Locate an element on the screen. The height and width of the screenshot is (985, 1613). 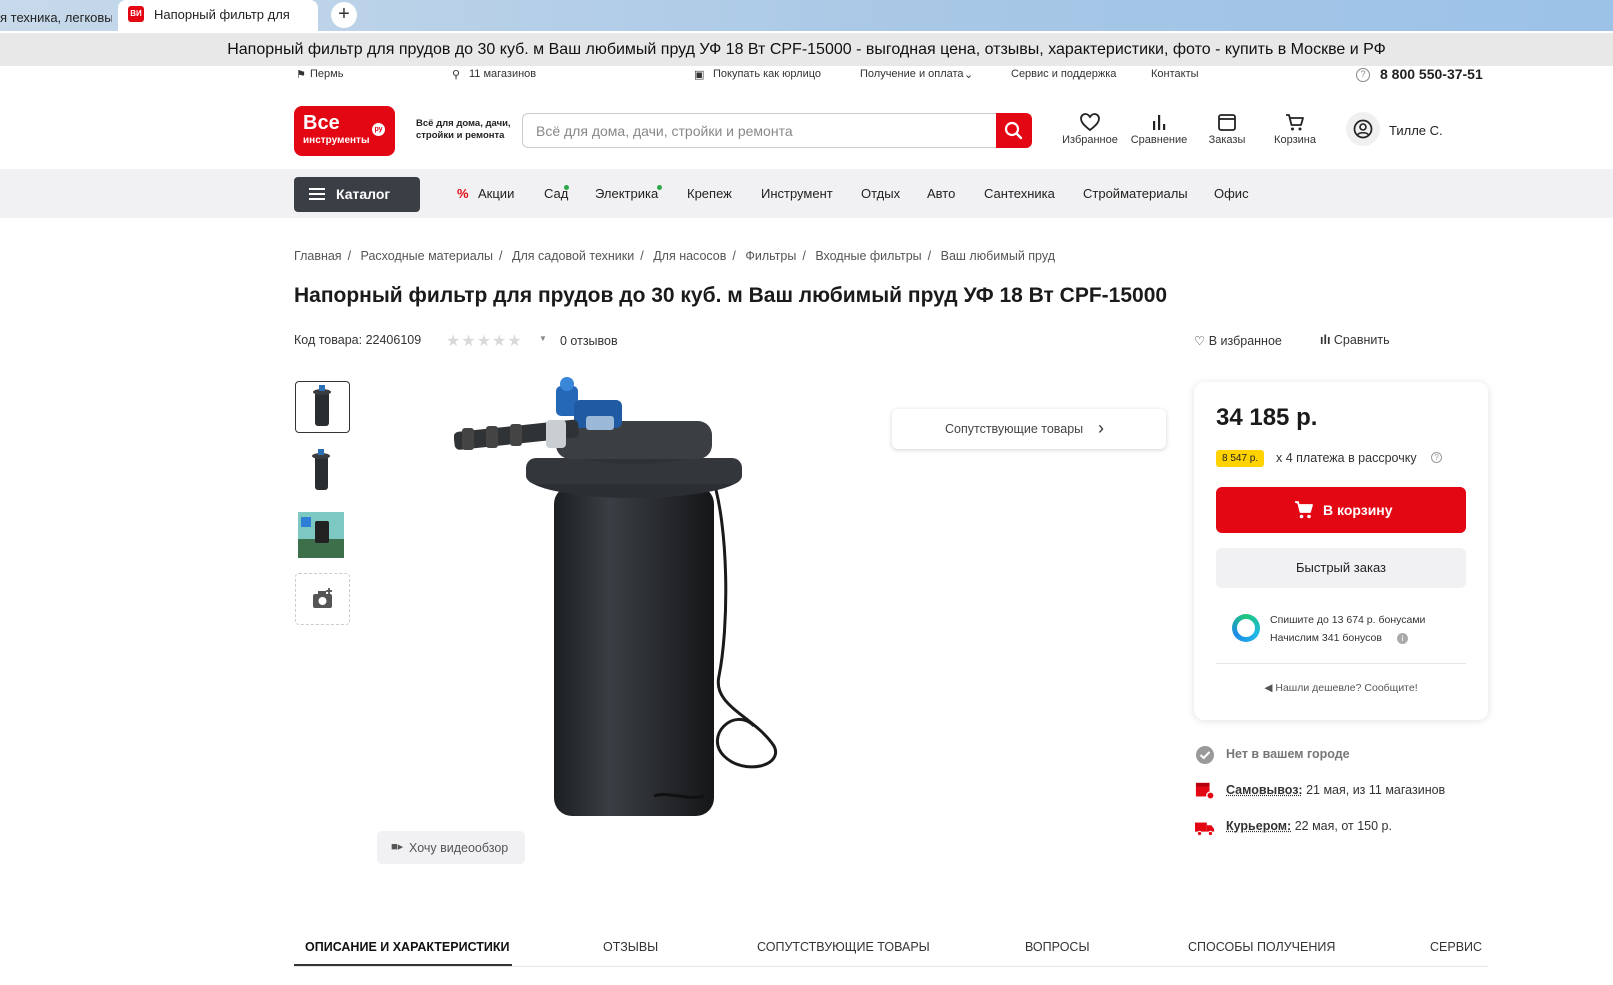
installment-badge: 8 547 р. is located at coordinates (1240, 458).